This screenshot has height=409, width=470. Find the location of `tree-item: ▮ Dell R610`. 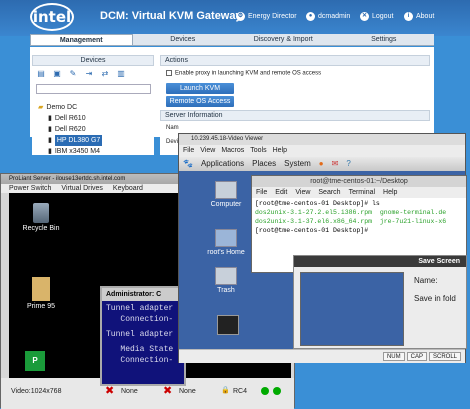

tree-item: ▮ Dell R610 is located at coordinates (97, 118).